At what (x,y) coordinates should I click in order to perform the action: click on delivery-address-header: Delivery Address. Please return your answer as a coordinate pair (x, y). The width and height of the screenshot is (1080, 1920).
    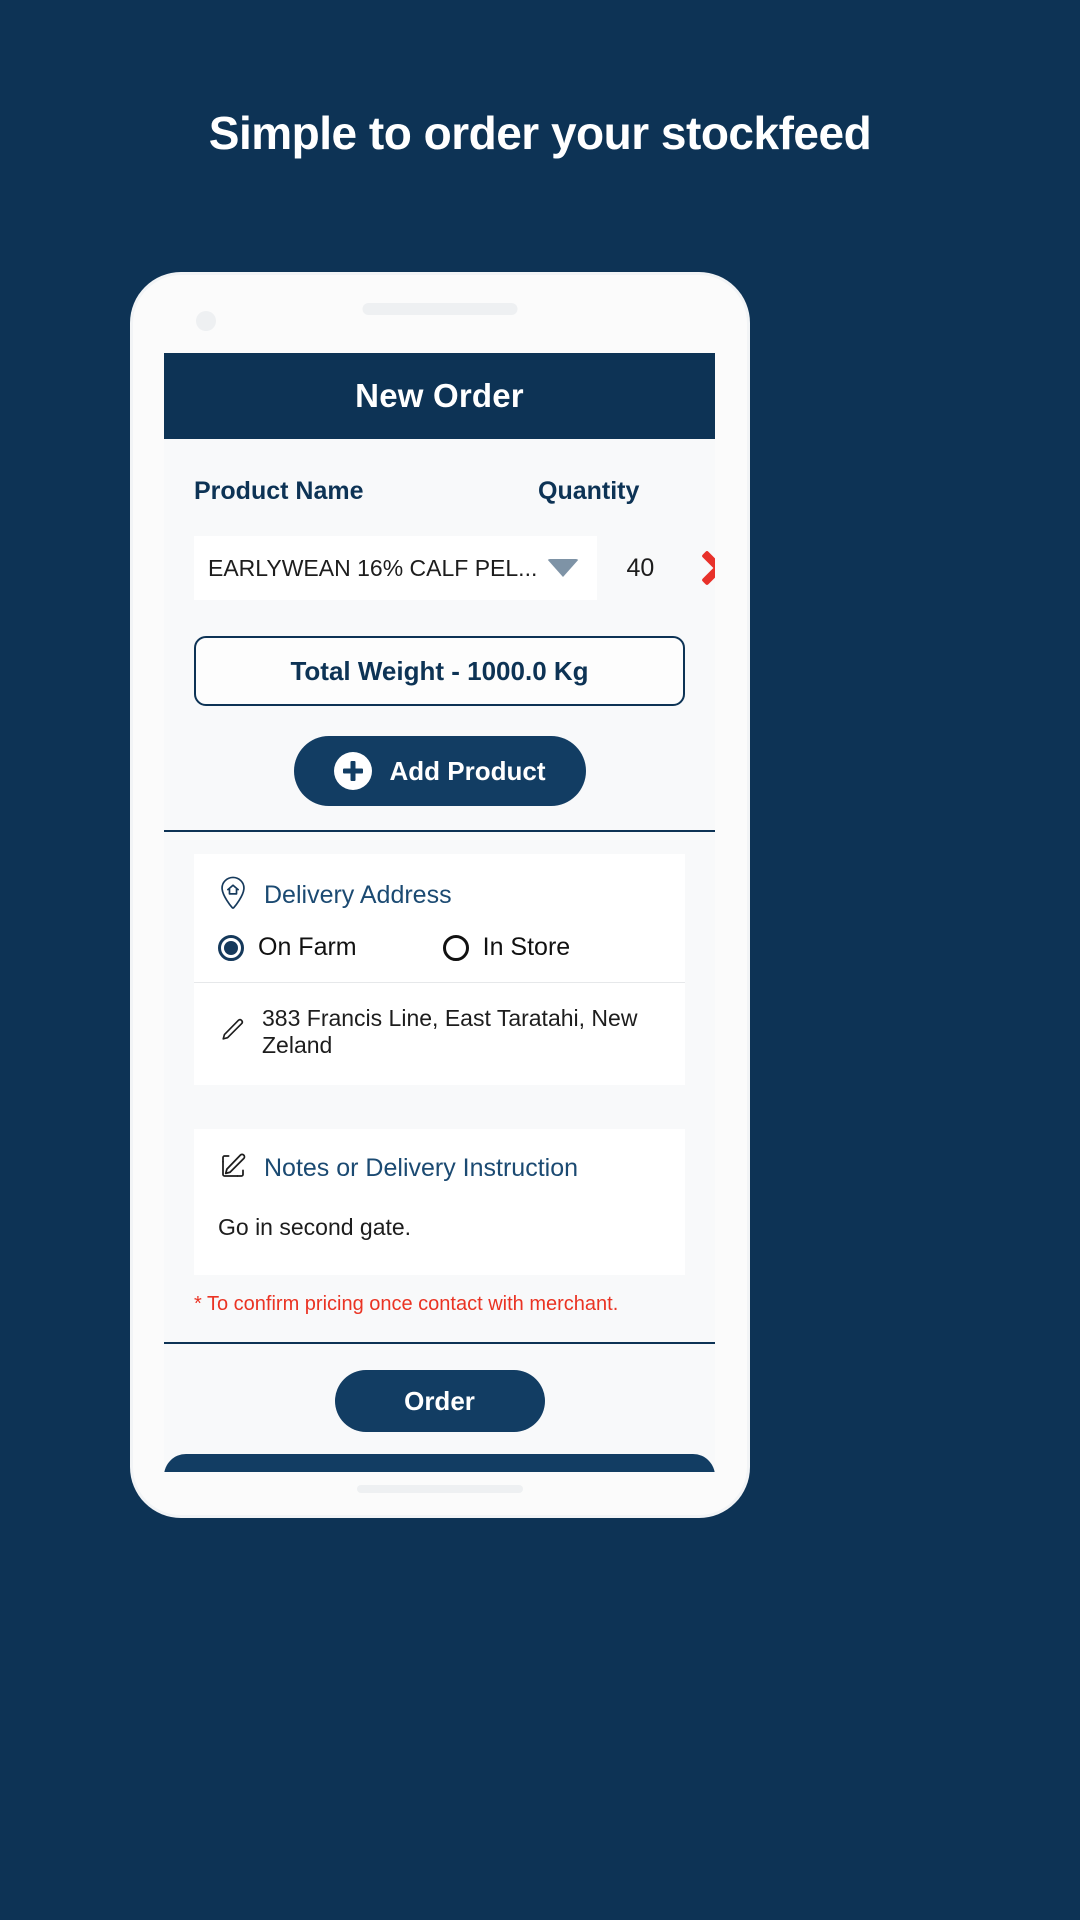
    Looking at the image, I should click on (439, 891).